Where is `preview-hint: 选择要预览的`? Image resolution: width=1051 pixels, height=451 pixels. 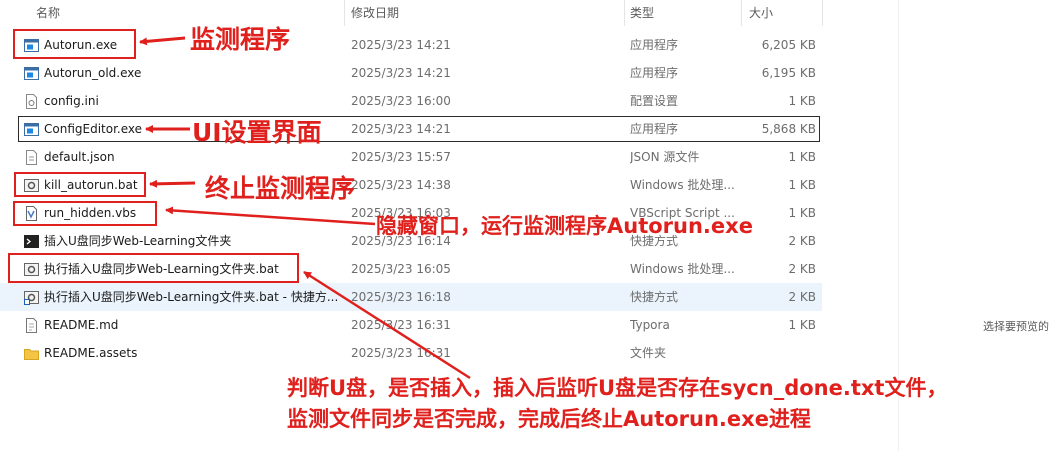 preview-hint: 选择要预览的 is located at coordinates (1016, 326).